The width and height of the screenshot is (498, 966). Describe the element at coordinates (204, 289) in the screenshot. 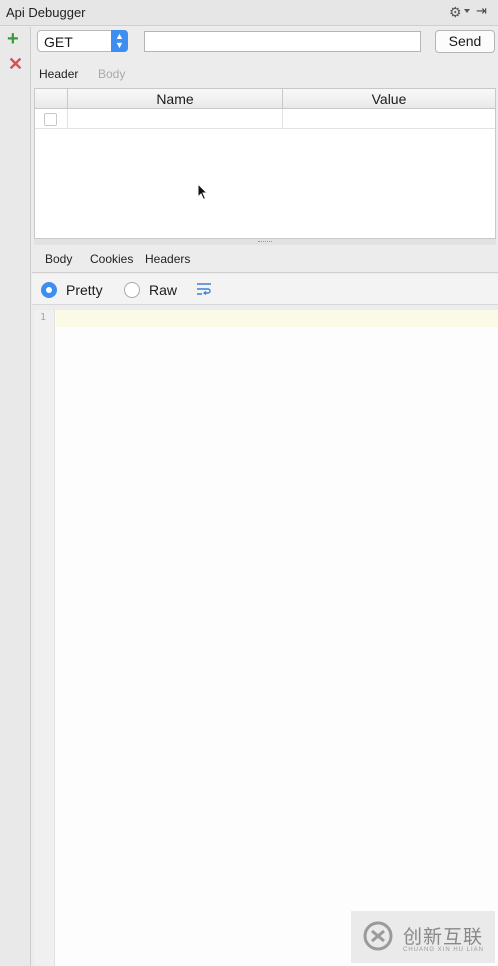

I see `soft-wrap-icon` at that location.